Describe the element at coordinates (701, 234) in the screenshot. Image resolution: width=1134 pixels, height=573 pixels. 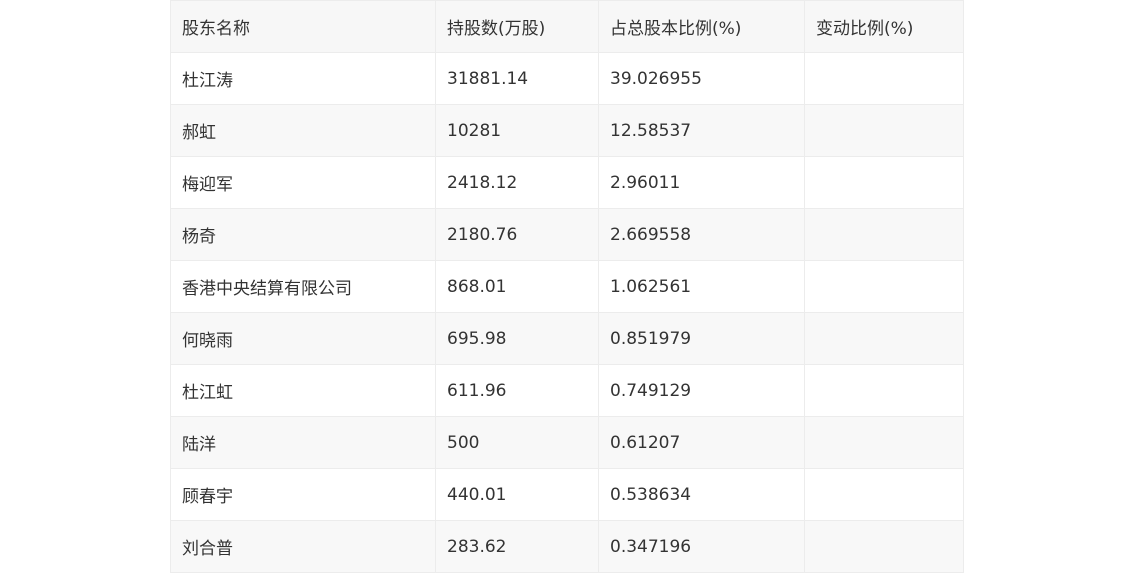
I see `cell-share-ratio: 2.669558` at that location.